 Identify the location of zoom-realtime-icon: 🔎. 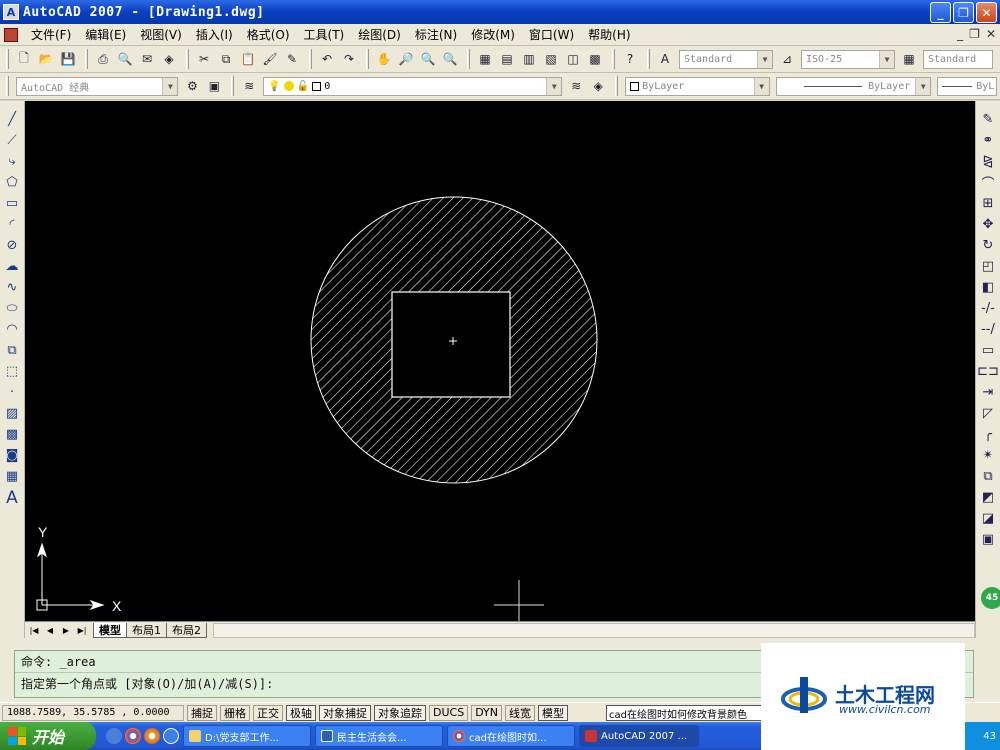
(406, 59).